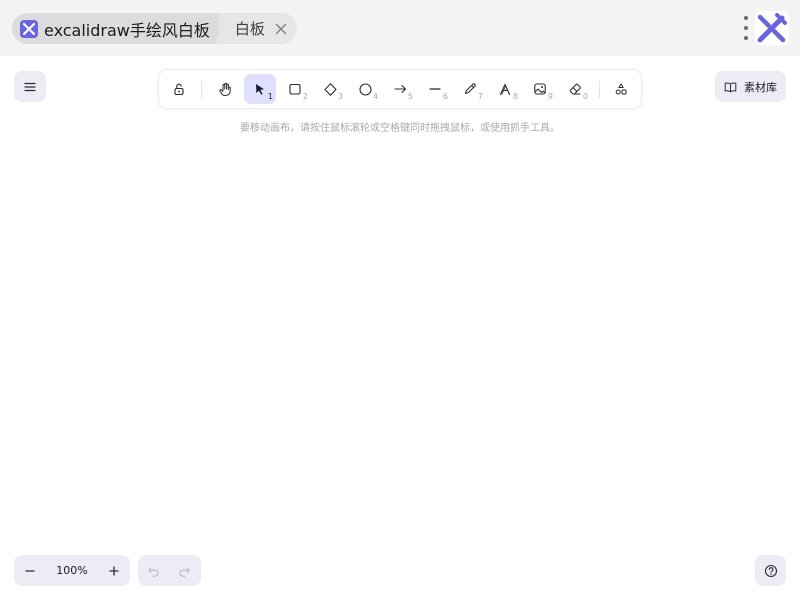  What do you see at coordinates (585, 96) in the screenshot?
I see `tool-shortcut: 0` at bounding box center [585, 96].